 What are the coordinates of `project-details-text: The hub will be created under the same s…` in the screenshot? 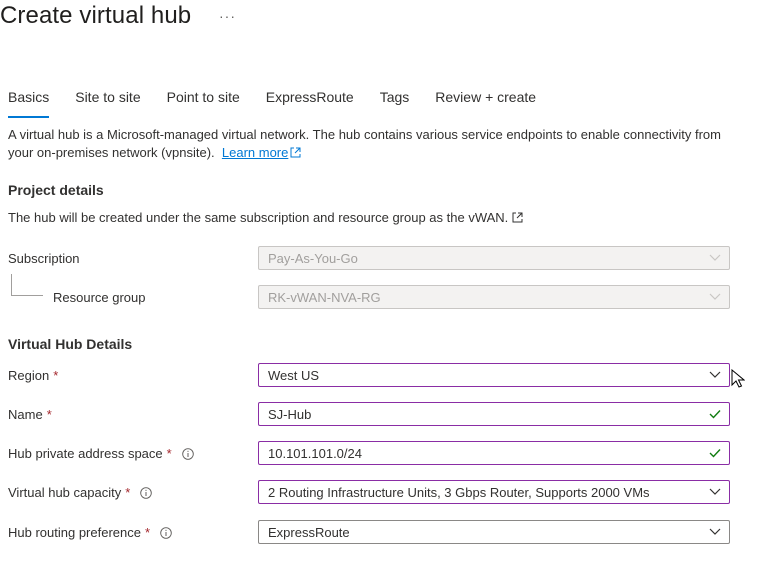 It's located at (258, 217).